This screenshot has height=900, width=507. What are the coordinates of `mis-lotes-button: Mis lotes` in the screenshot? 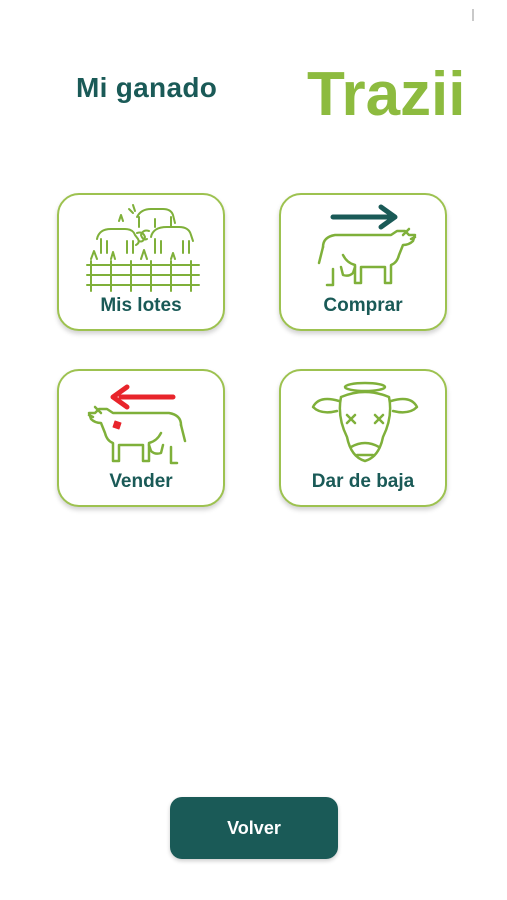 It's located at (141, 262).